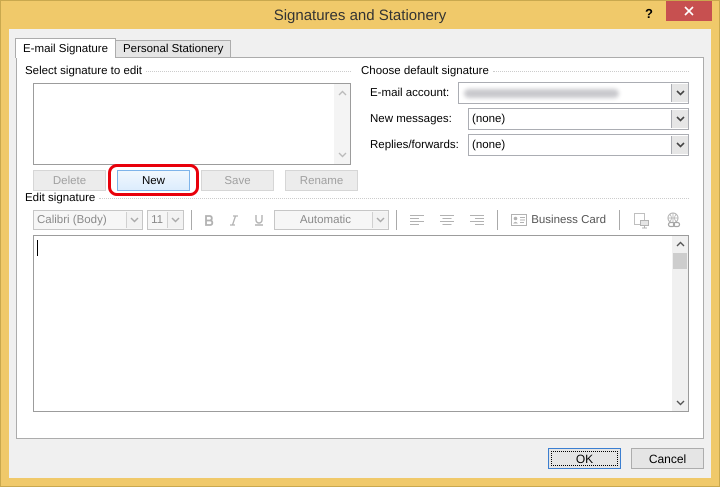 This screenshot has width=720, height=487. What do you see at coordinates (259, 220) in the screenshot?
I see `underline-icon` at bounding box center [259, 220].